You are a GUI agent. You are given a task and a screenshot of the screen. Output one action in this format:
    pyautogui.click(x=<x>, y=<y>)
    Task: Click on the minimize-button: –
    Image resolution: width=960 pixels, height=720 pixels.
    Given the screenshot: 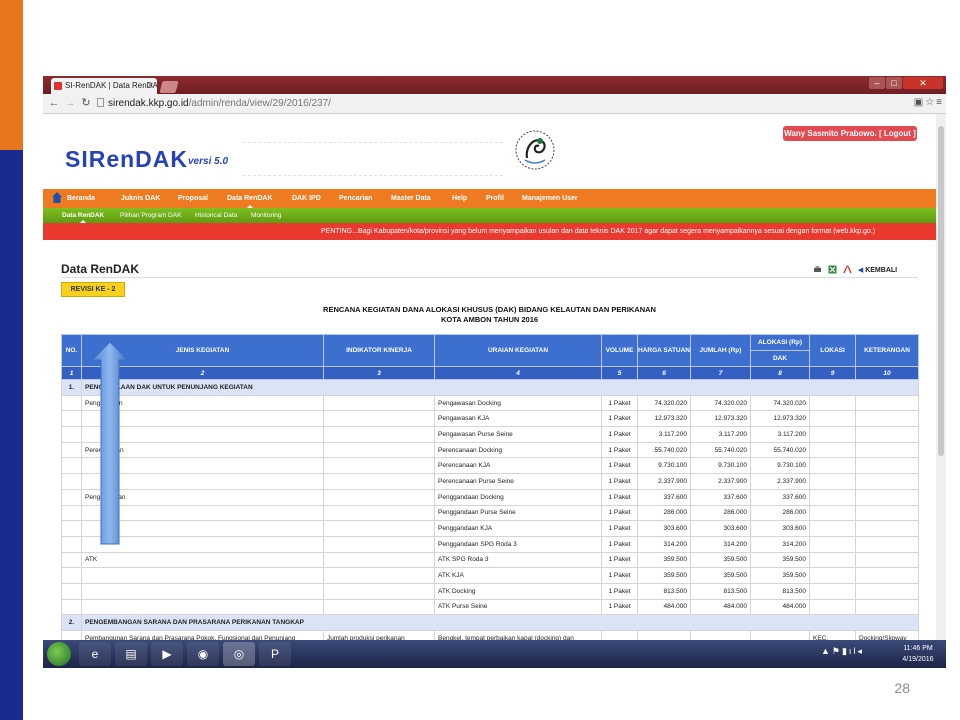 What is the action you would take?
    pyautogui.click(x=877, y=83)
    